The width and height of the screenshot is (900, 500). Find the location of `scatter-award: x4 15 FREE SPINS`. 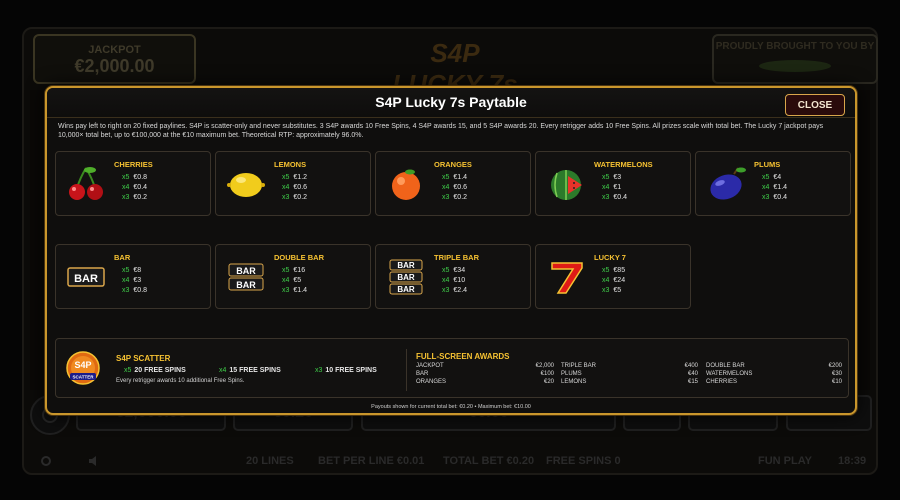

scatter-award: x4 15 FREE SPINS is located at coordinates (250, 370).